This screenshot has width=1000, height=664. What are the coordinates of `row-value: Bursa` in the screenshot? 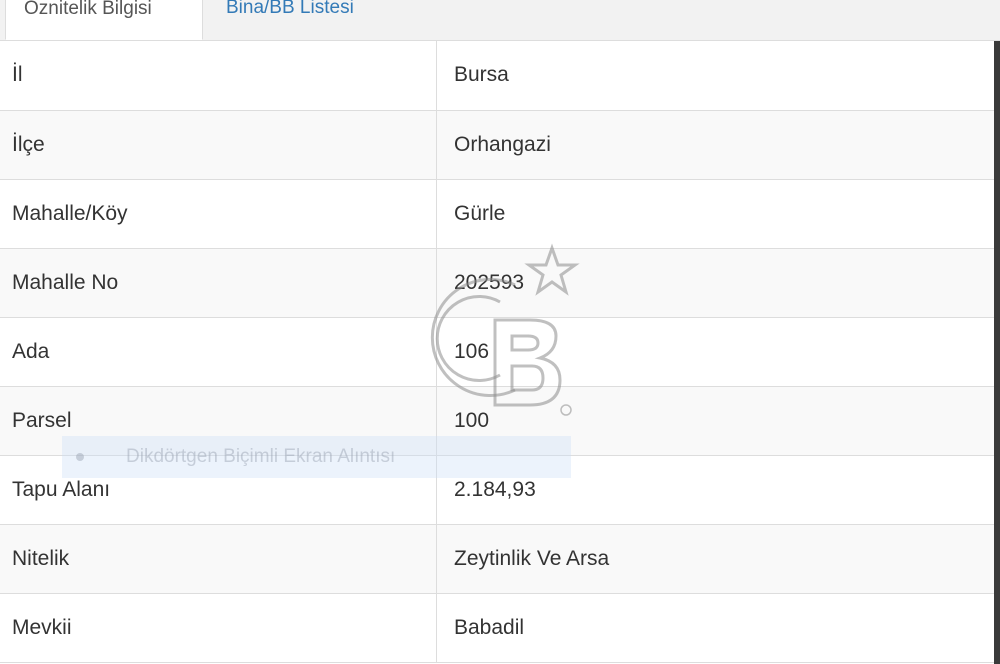 It's located at (481, 75).